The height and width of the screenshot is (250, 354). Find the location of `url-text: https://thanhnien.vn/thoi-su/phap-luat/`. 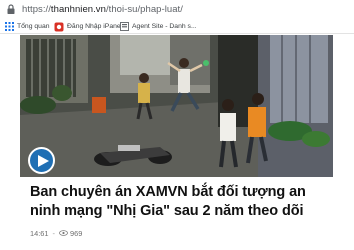

url-text: https://thanhnien.vn/thoi-su/phap-luat/ is located at coordinates (102, 9).